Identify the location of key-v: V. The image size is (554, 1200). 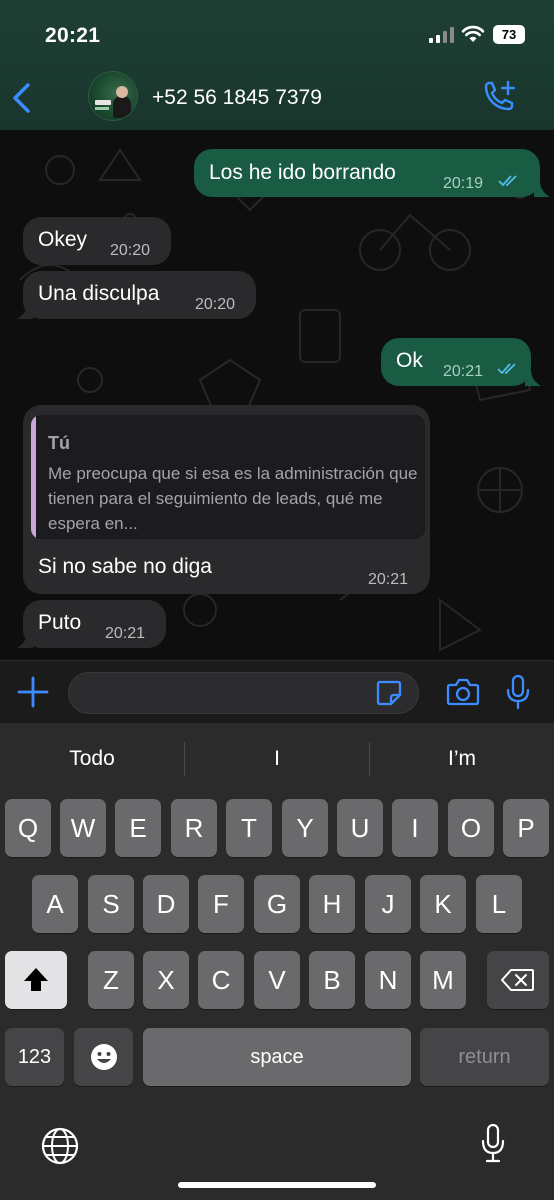
(277, 980).